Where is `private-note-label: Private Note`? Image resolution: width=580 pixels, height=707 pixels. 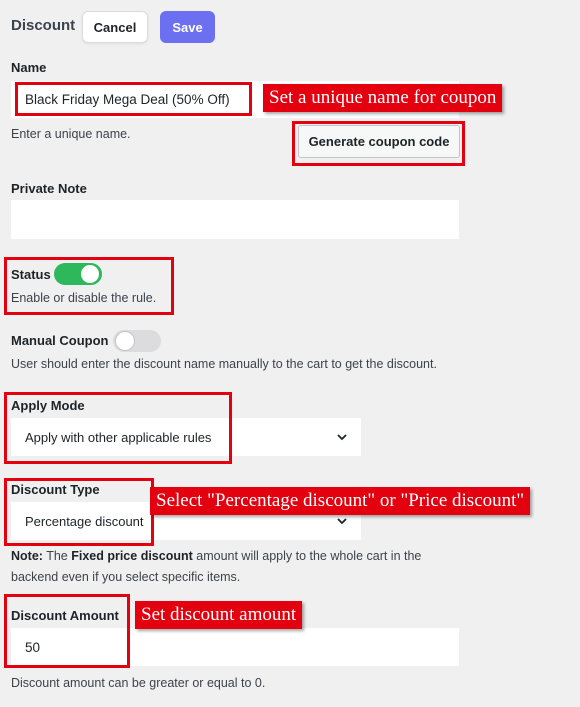 private-note-label: Private Note is located at coordinates (49, 188).